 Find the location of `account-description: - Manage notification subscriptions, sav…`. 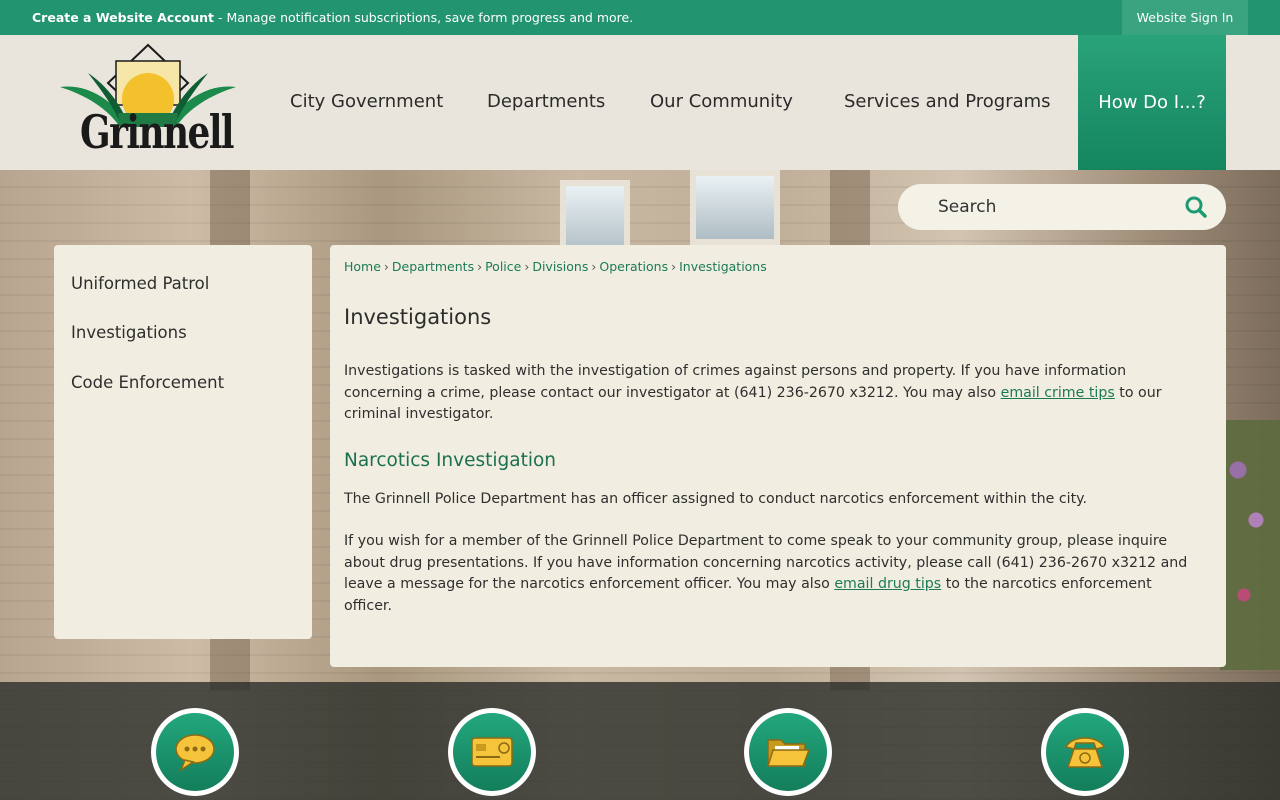

account-description: - Manage notification subscriptions, sav… is located at coordinates (424, 17).